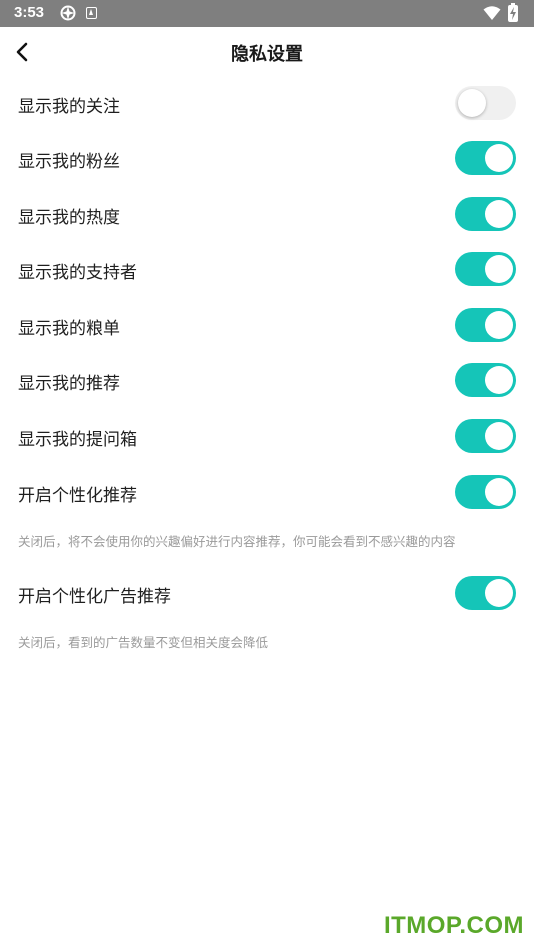 This screenshot has width=534, height=950. I want to click on setting-label: 显示我的推荐, so click(69, 384).